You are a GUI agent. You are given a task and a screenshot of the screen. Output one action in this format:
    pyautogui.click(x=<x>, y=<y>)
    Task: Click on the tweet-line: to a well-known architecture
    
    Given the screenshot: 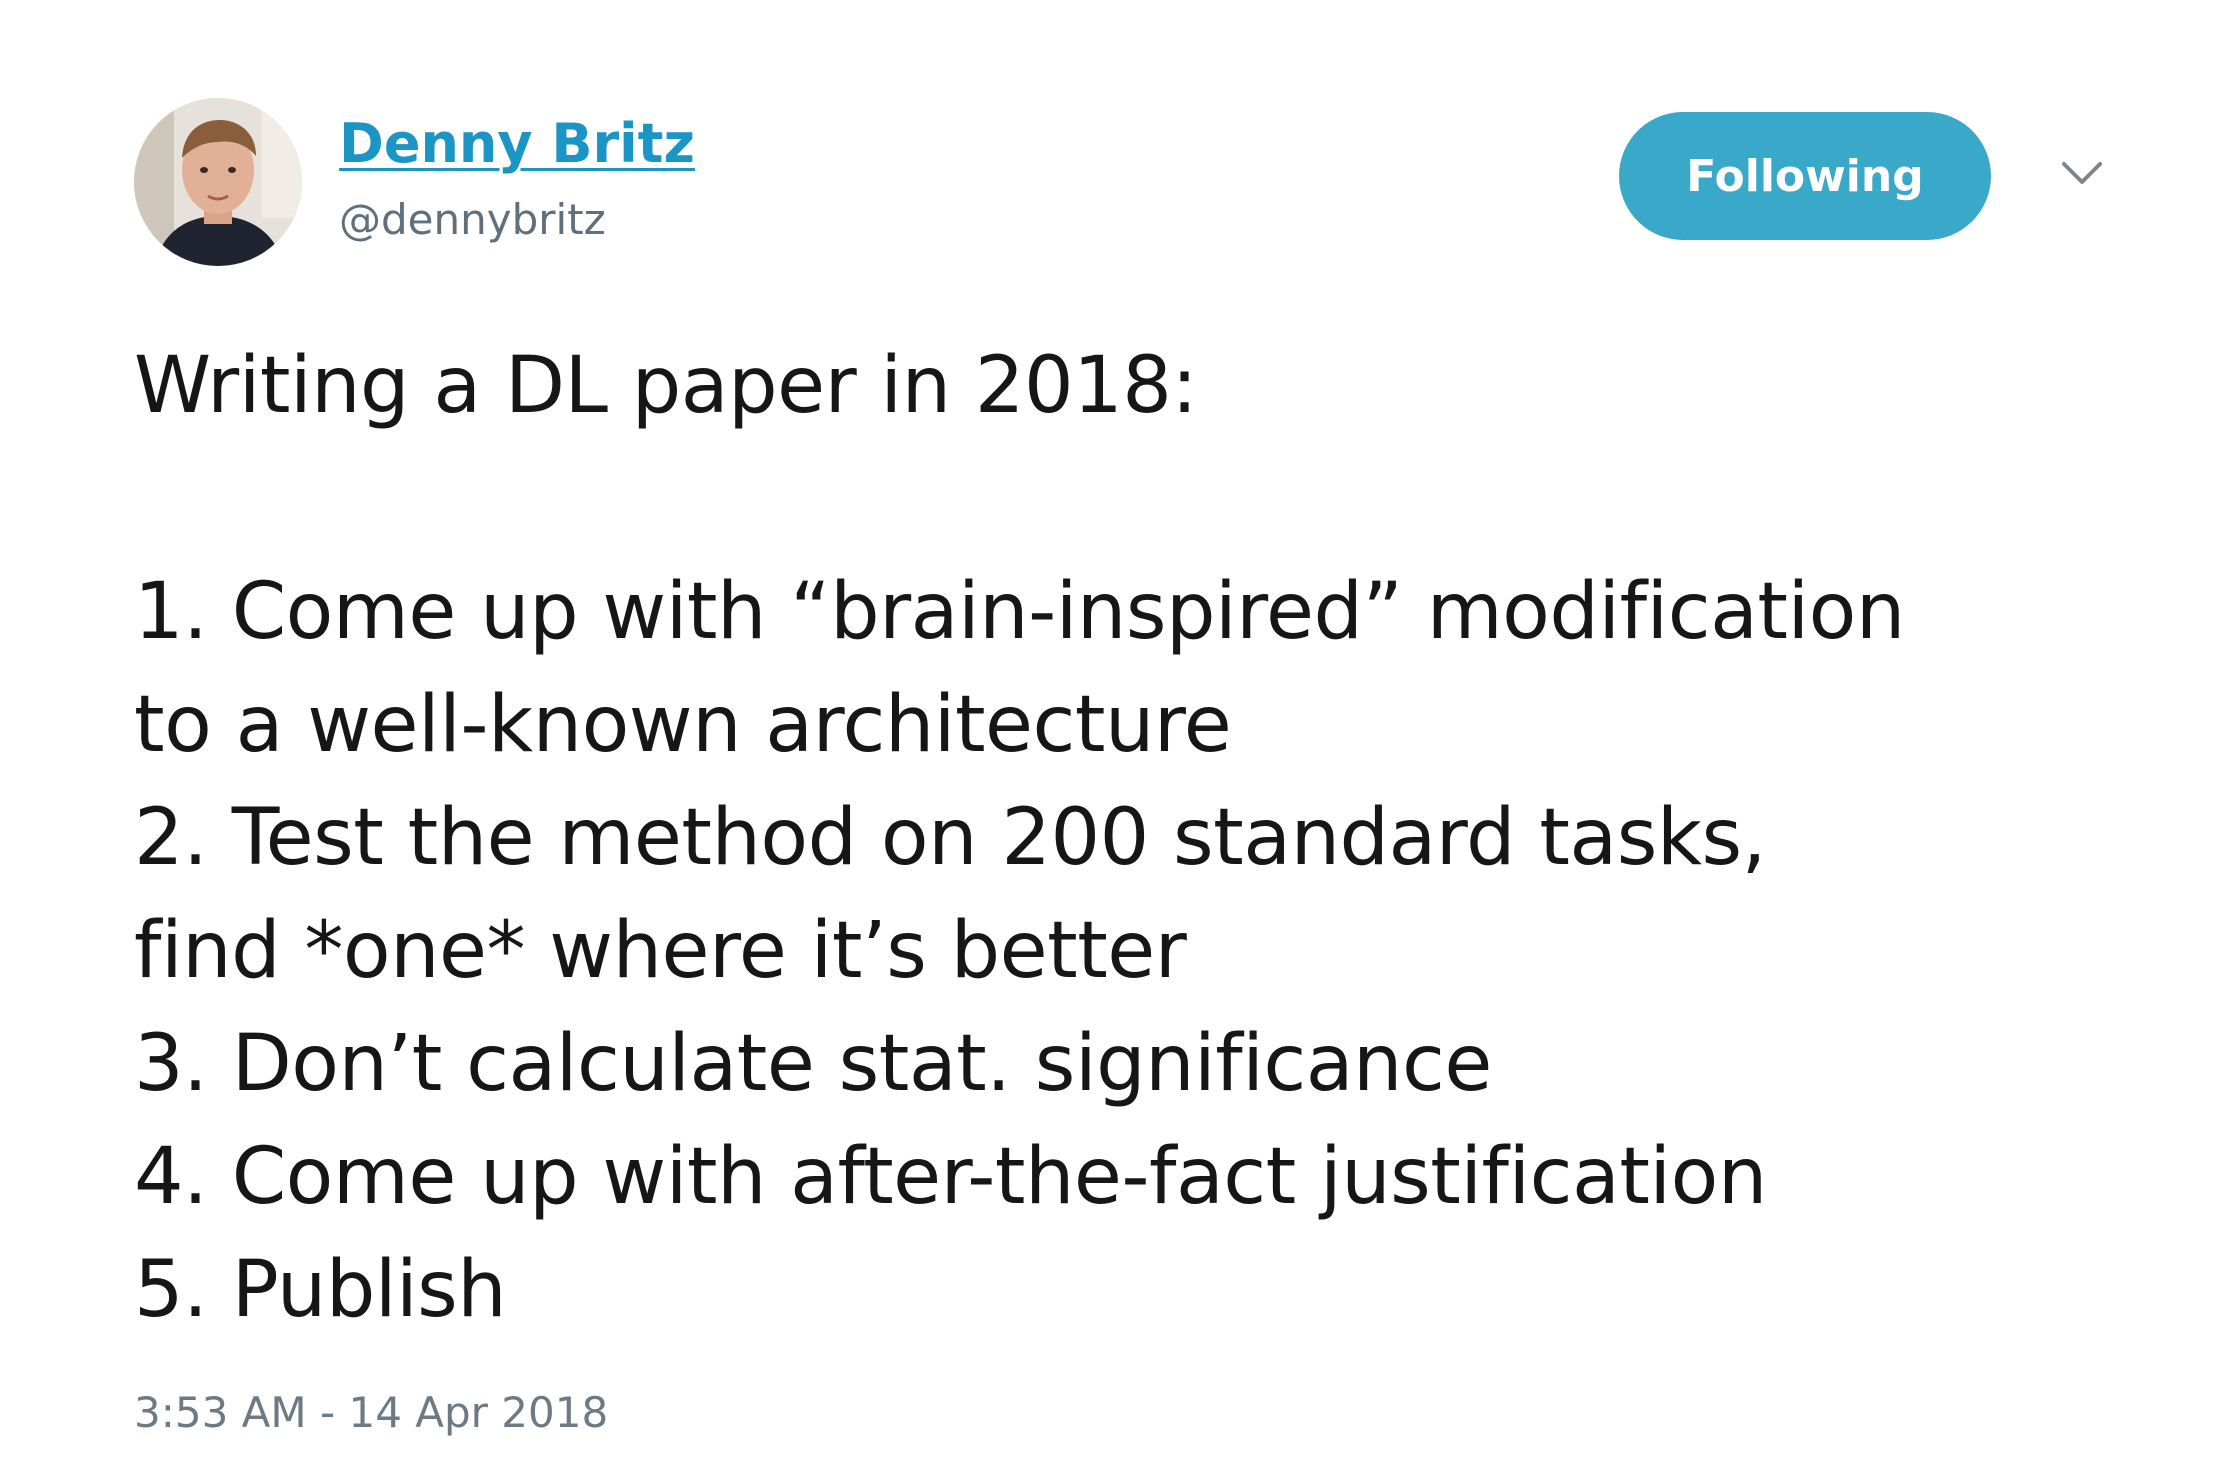 What is the action you would take?
    pyautogui.click(x=683, y=725)
    